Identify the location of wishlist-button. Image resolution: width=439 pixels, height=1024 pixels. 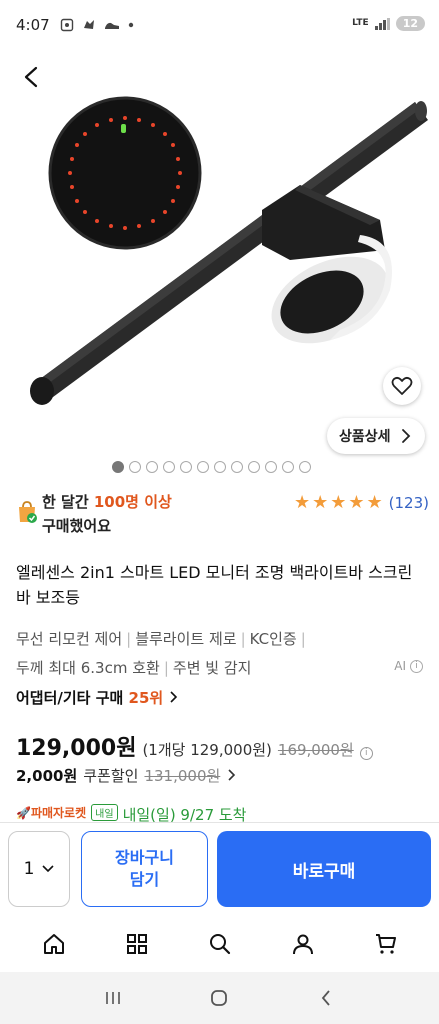
(402, 386).